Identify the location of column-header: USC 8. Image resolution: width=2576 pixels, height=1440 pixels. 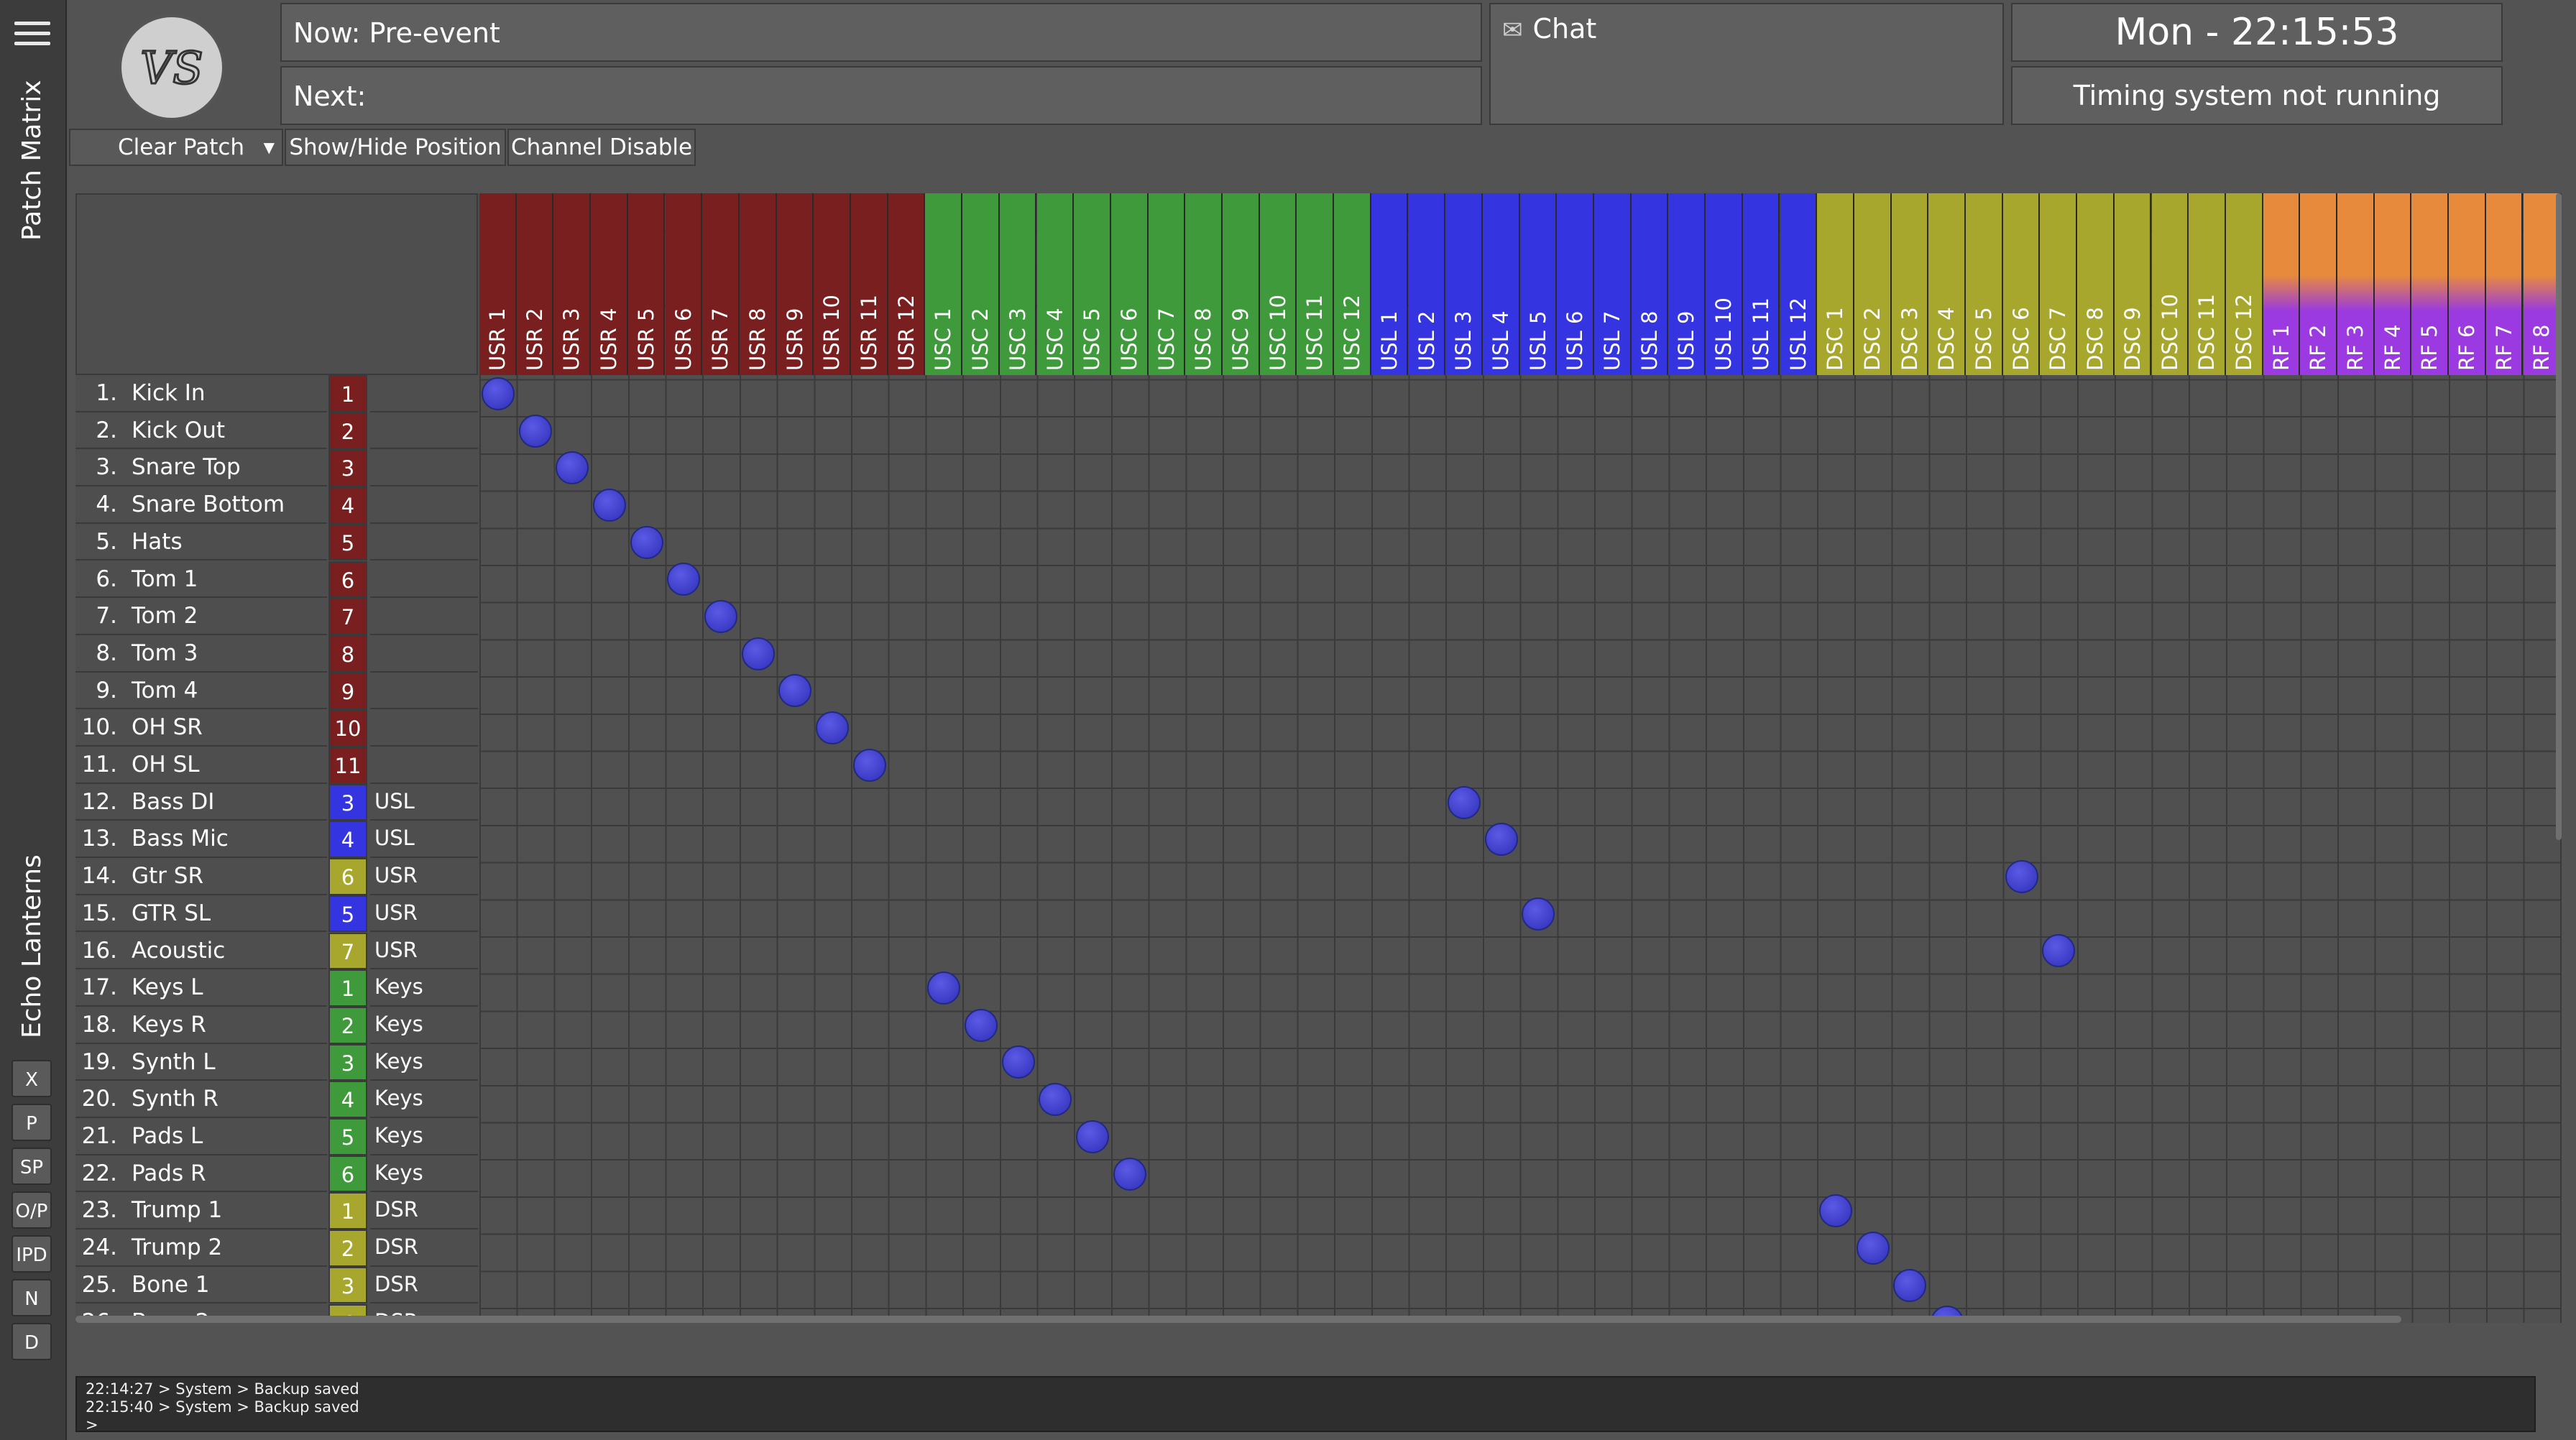
(1204, 284).